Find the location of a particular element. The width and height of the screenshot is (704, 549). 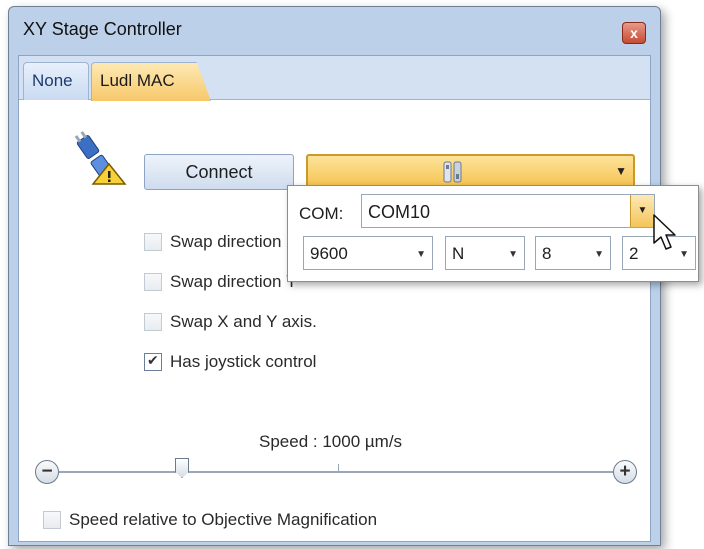

swap-direction-y-checkbox: Swap direction Y is located at coordinates (220, 282).